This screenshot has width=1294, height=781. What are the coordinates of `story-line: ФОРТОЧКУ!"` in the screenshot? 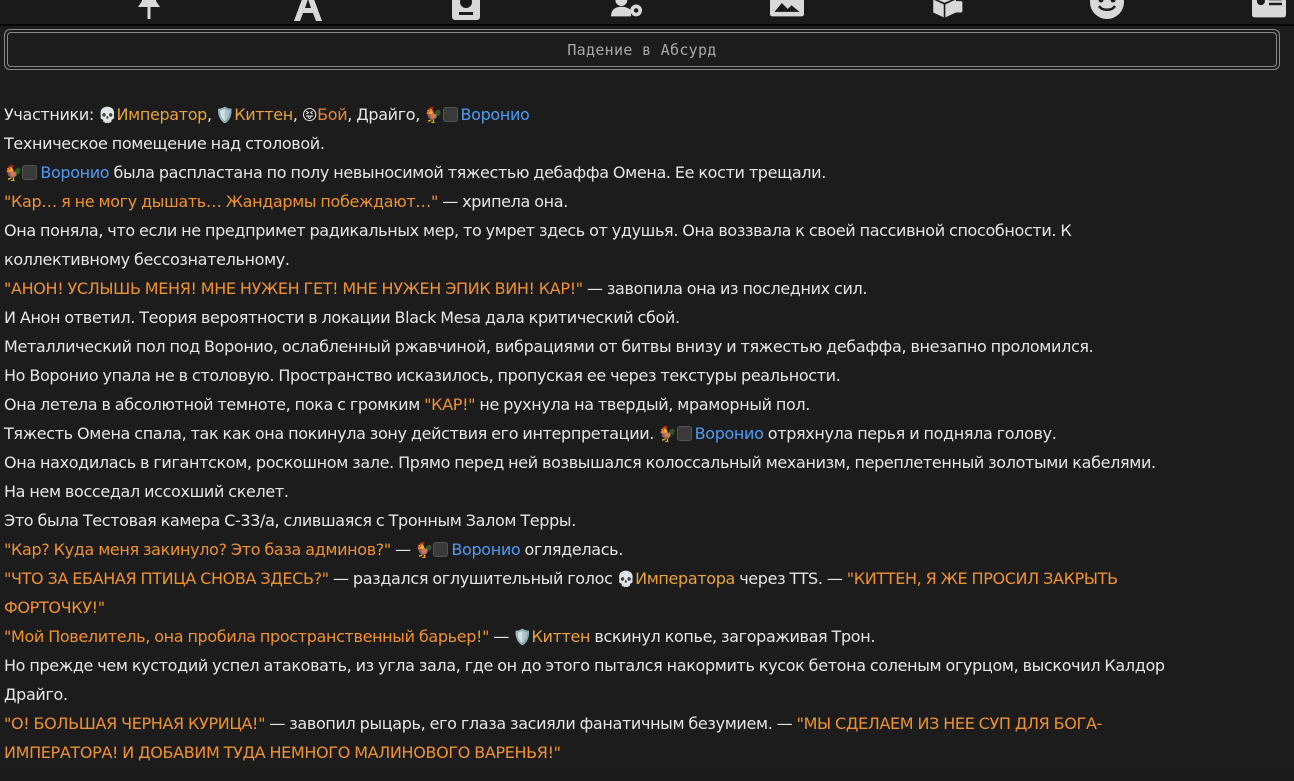 It's located at (646, 607).